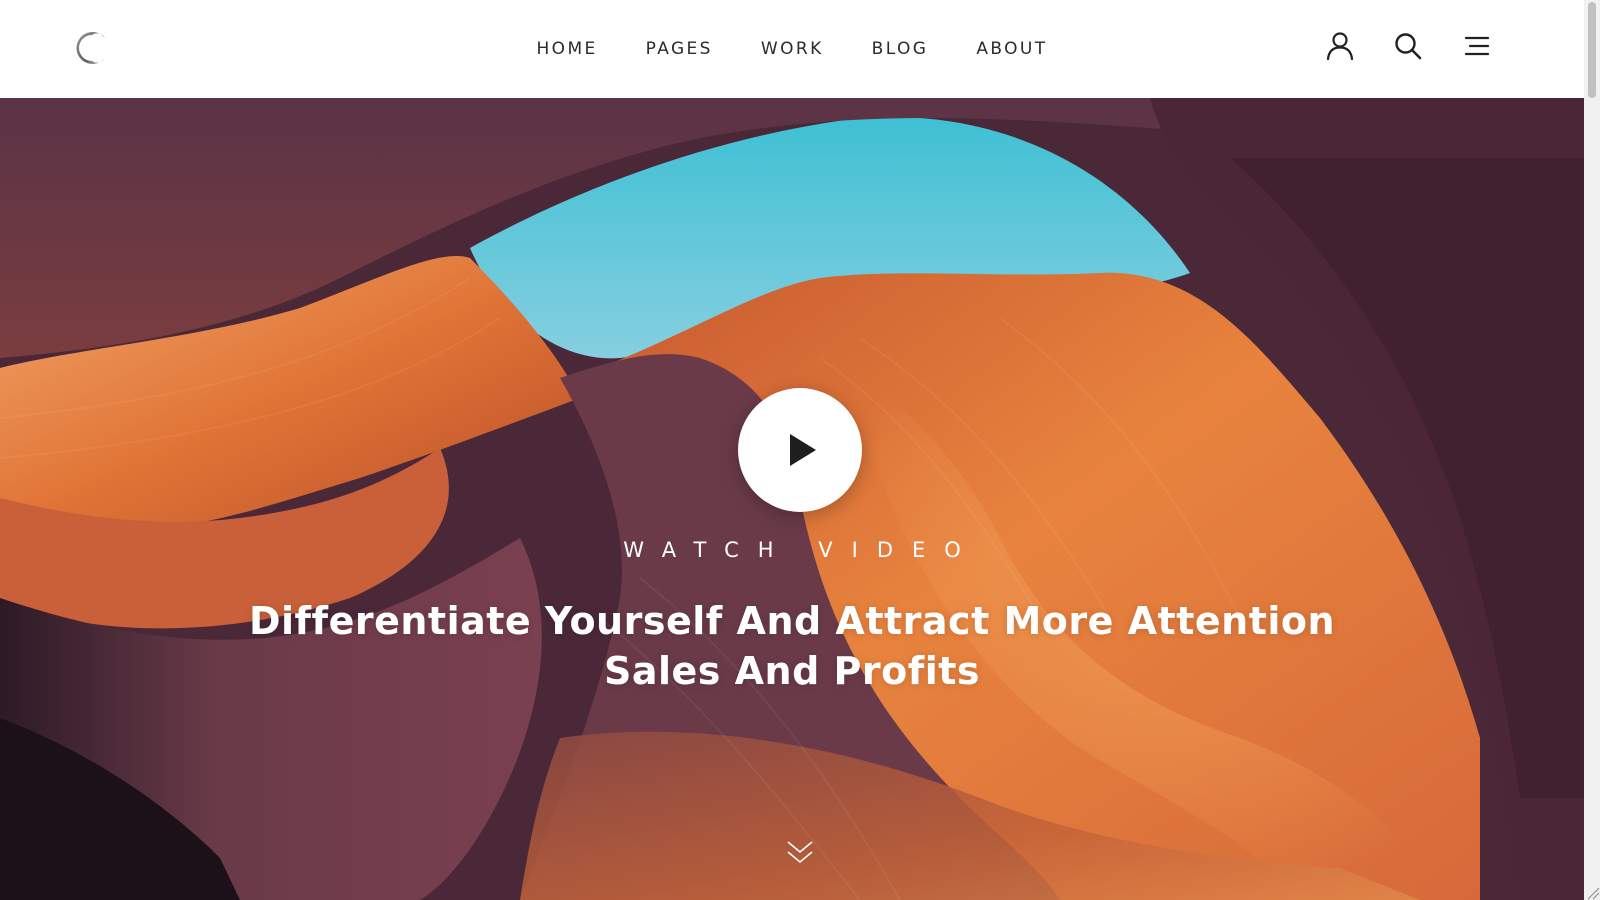  What do you see at coordinates (1476, 46) in the screenshot?
I see `menu-icon` at bounding box center [1476, 46].